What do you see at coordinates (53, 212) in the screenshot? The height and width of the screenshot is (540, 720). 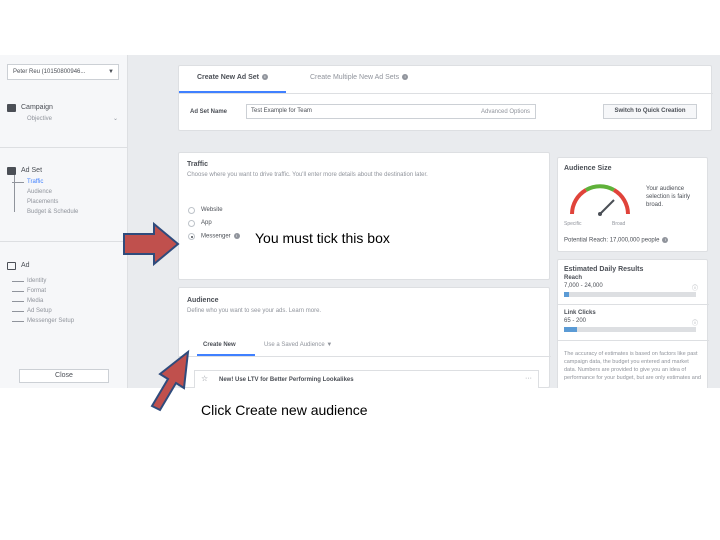 I see `nav-item-label: Budget & Schedule` at bounding box center [53, 212].